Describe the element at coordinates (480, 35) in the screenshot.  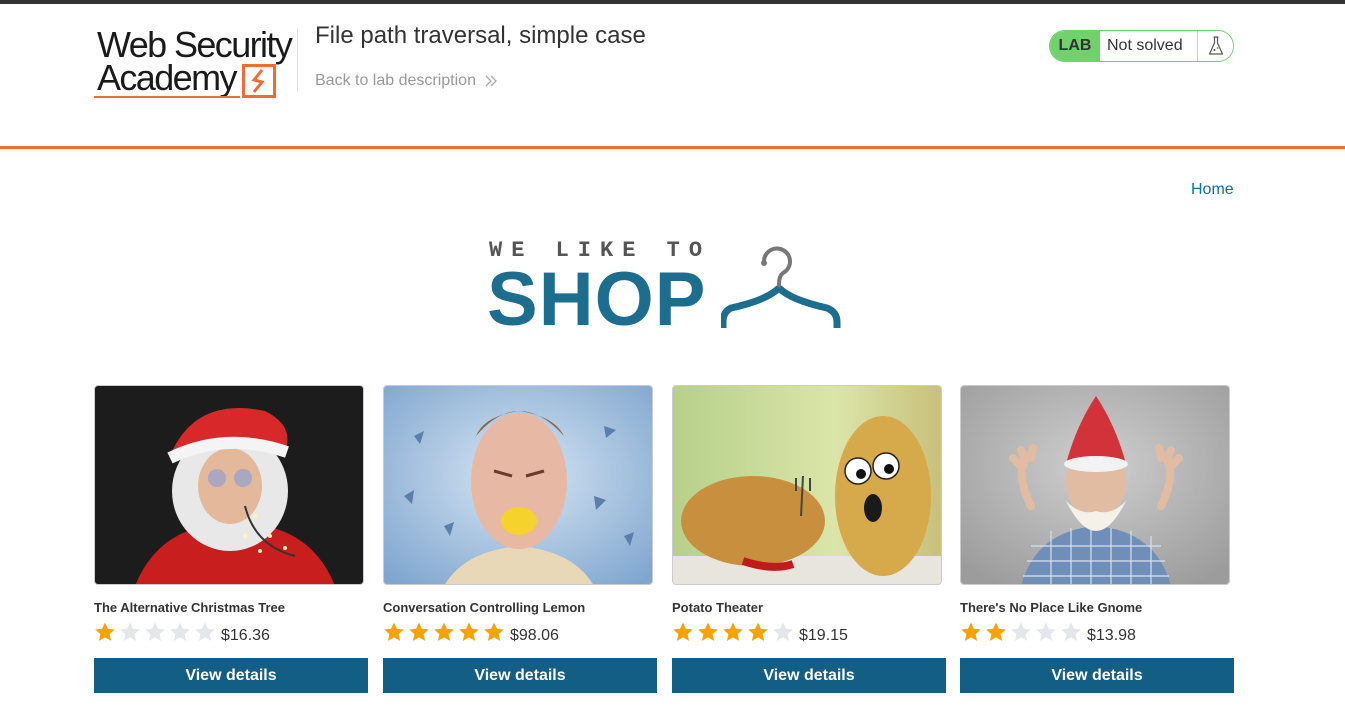
I see `lab-title: File path traversal, simple case` at that location.